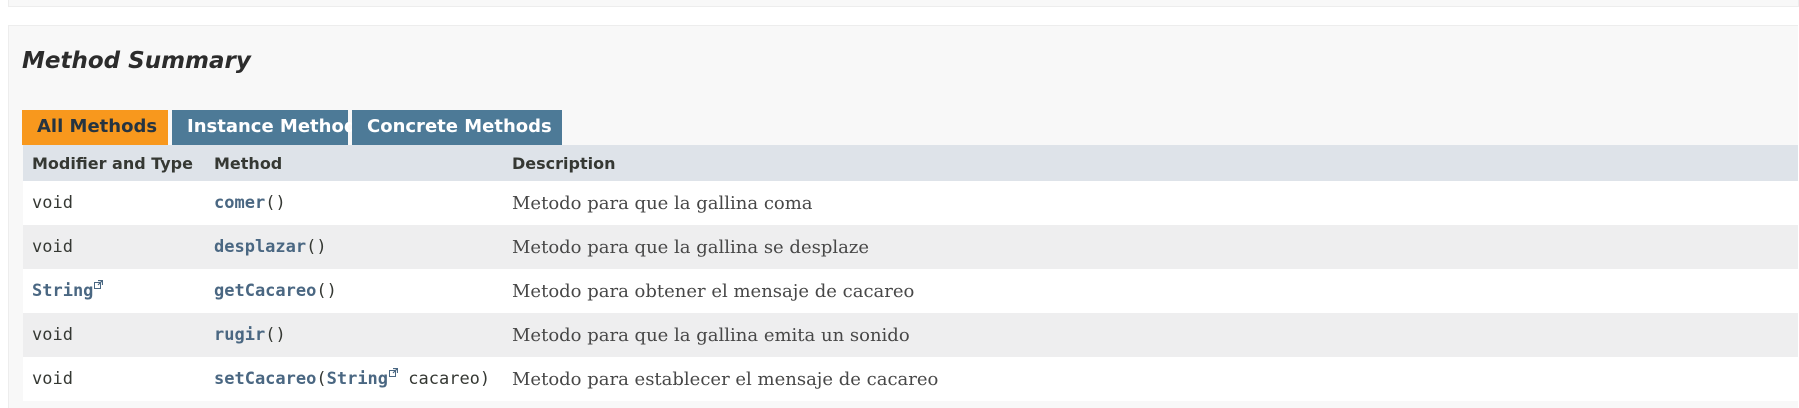 The height and width of the screenshot is (408, 1799). What do you see at coordinates (136, 61) in the screenshot?
I see `section-title: Method Summary` at bounding box center [136, 61].